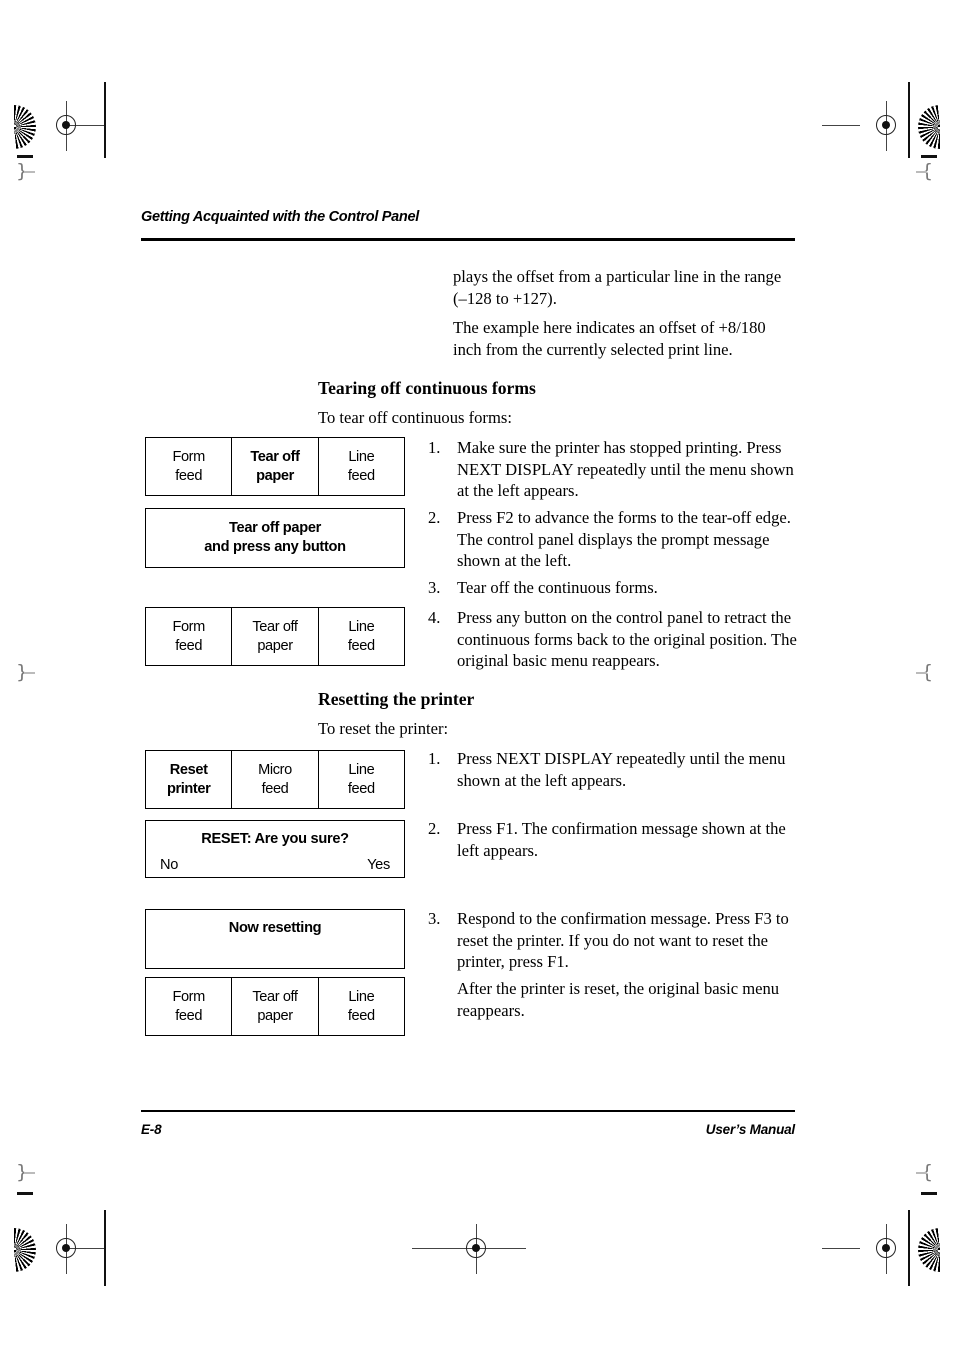  What do you see at coordinates (25, 156) in the screenshot?
I see `trim-dash-top-left` at bounding box center [25, 156].